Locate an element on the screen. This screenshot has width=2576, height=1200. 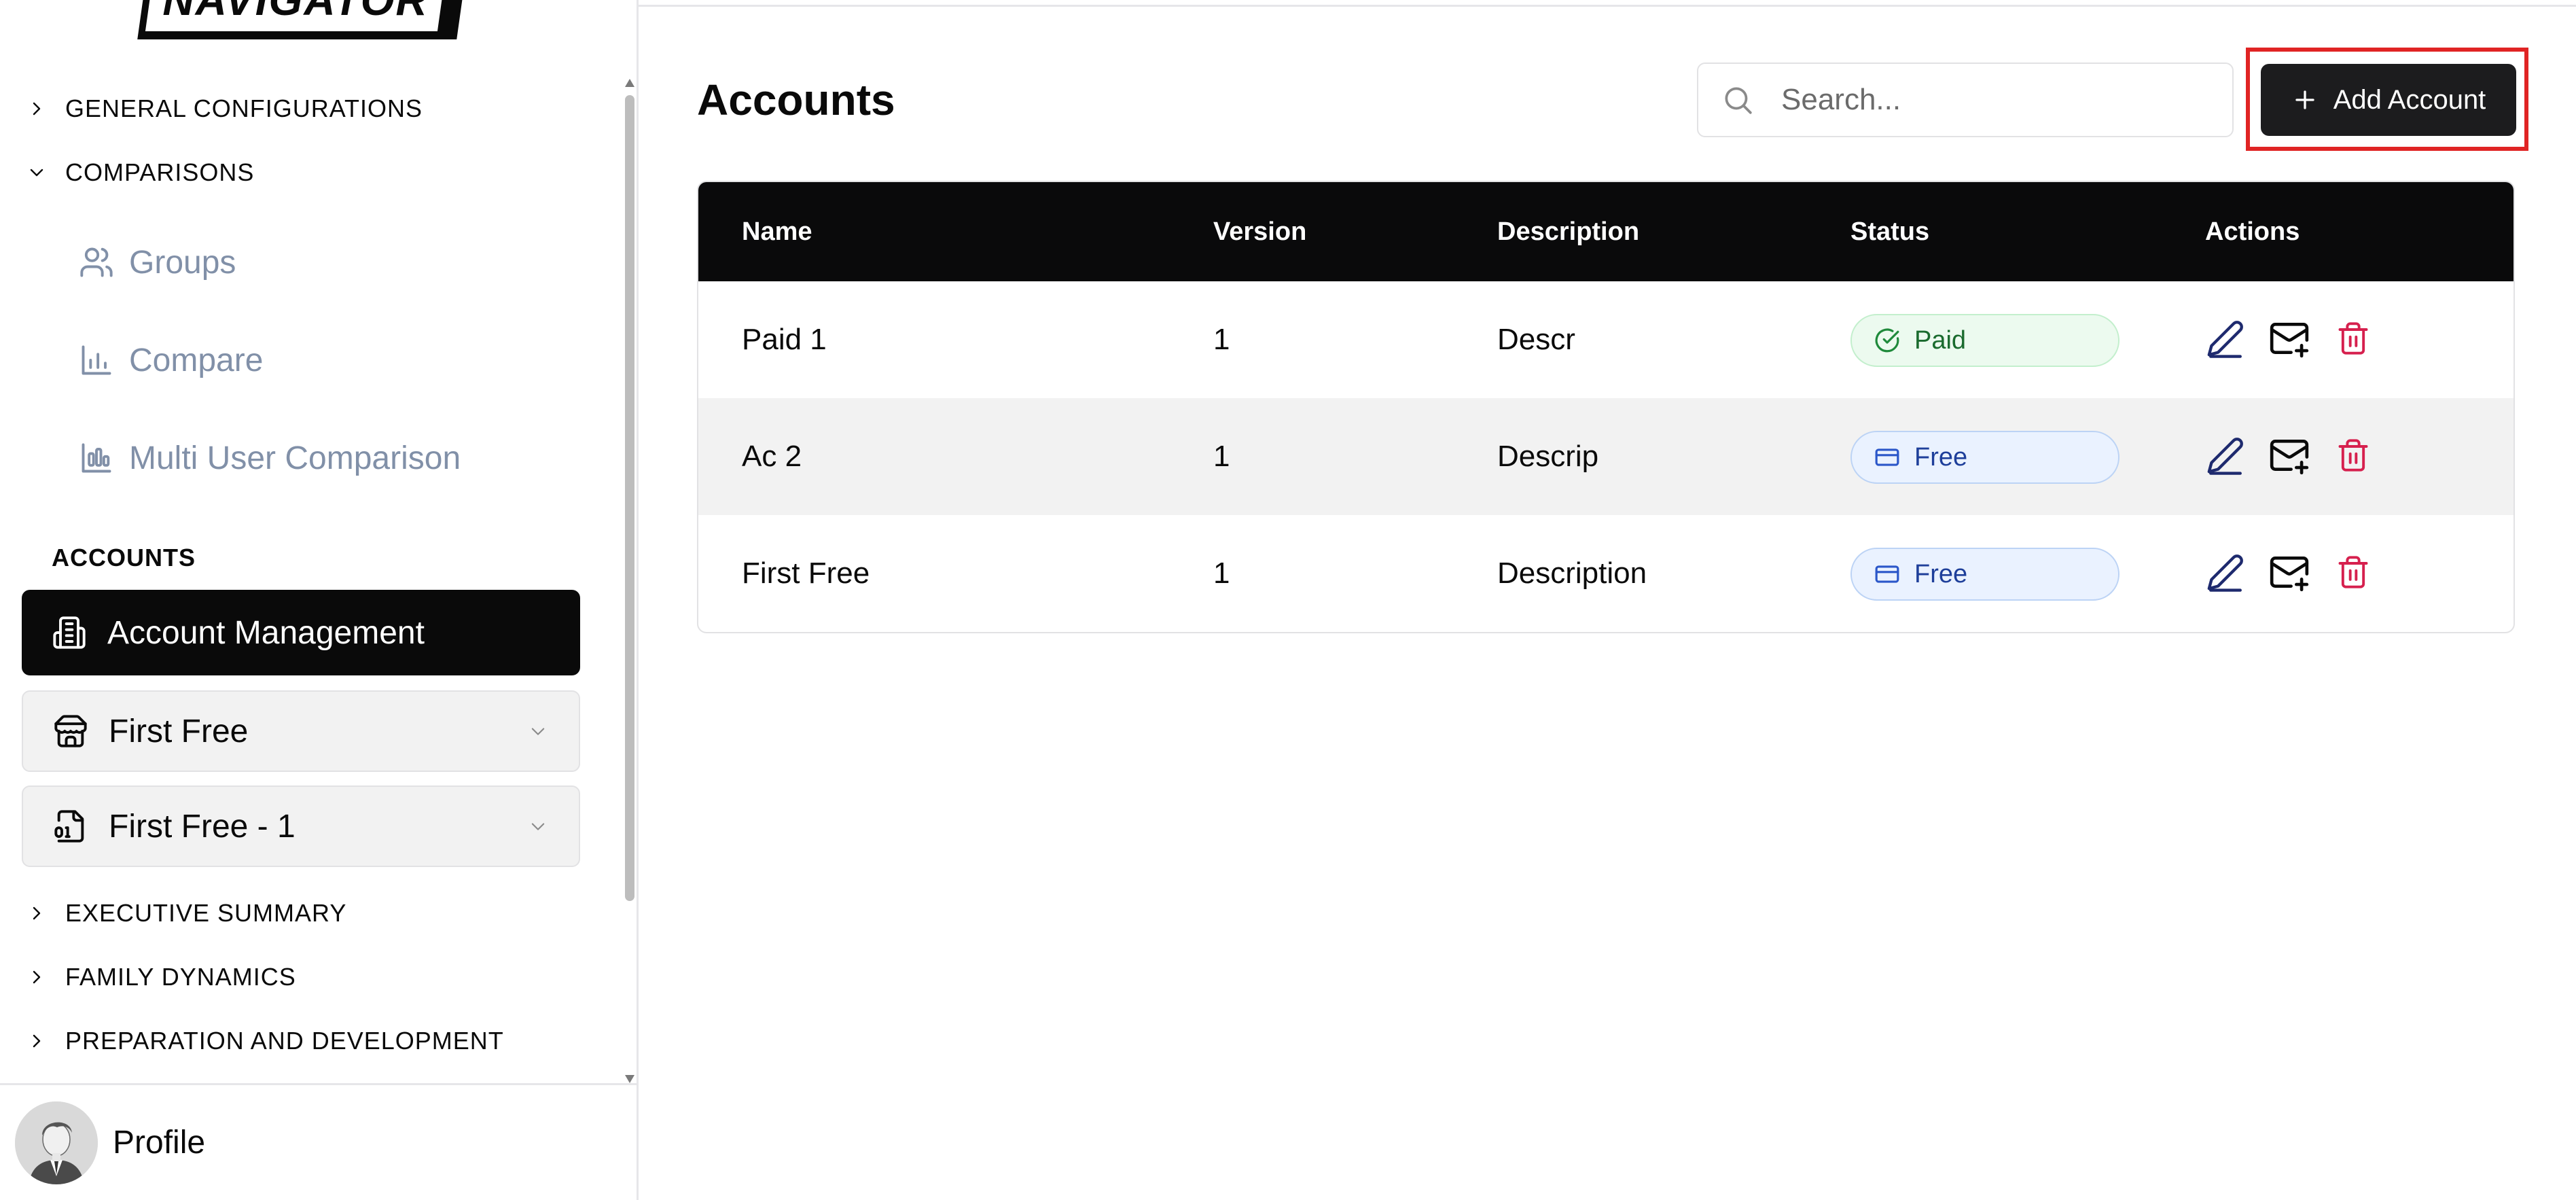
version-select-value: First Free - 1 is located at coordinates (202, 826).